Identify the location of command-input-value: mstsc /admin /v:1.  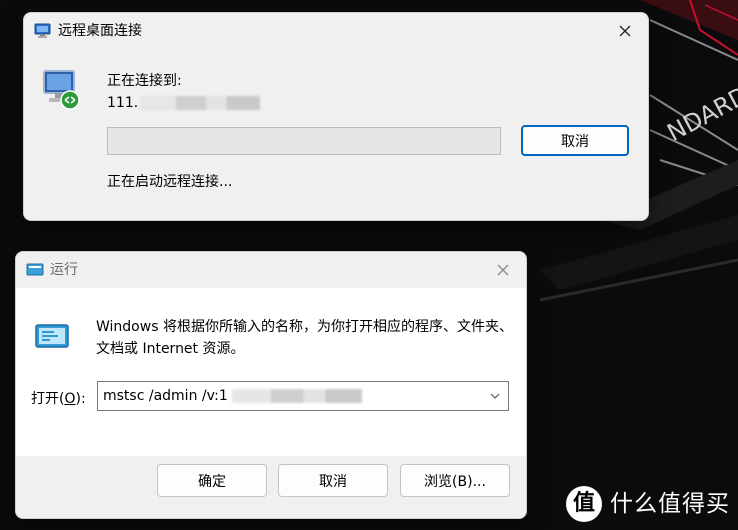
(165, 396).